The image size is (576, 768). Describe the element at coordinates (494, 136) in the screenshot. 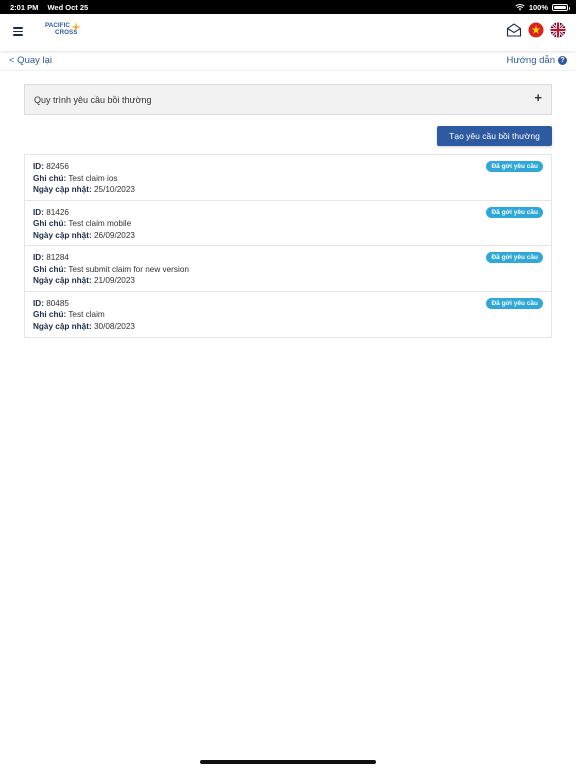

I see `create-claim-button: Tạo yêu cầu bồi thường` at that location.